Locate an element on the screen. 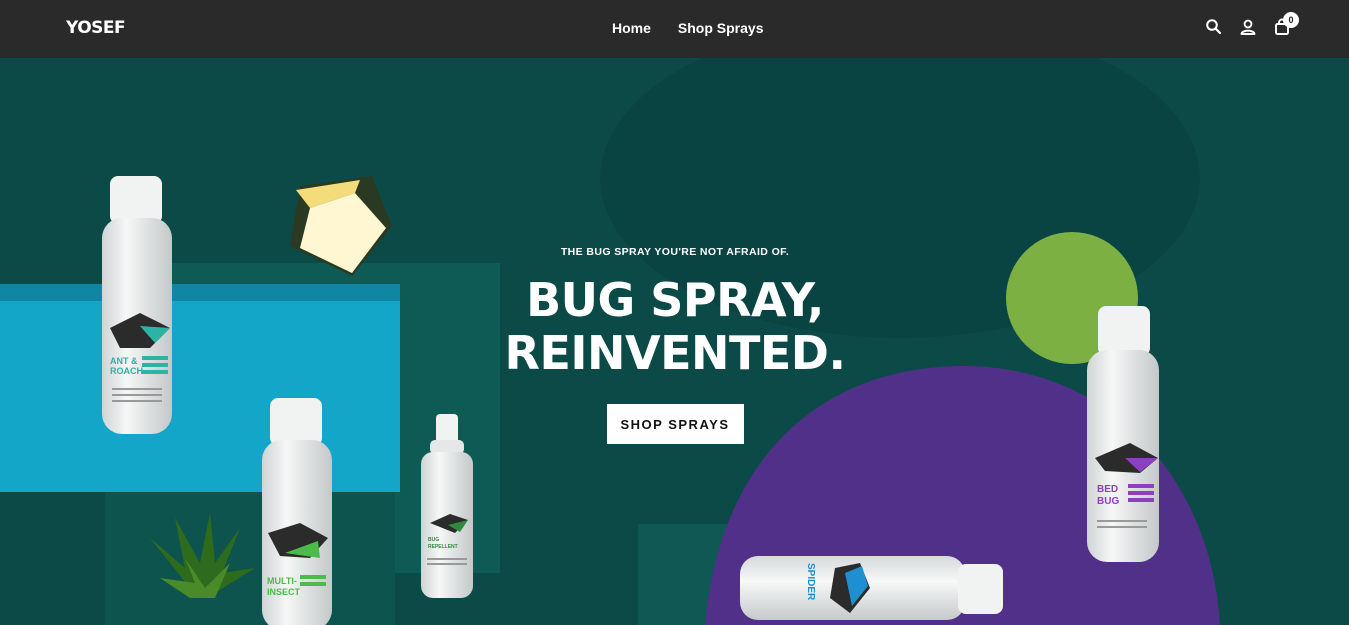  search-icon is located at coordinates (1214, 27).